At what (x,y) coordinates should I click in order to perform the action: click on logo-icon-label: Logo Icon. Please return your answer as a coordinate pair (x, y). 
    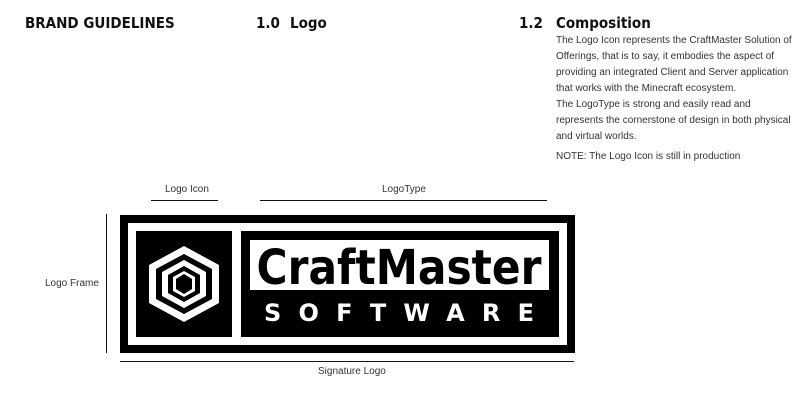
    Looking at the image, I should click on (187, 189).